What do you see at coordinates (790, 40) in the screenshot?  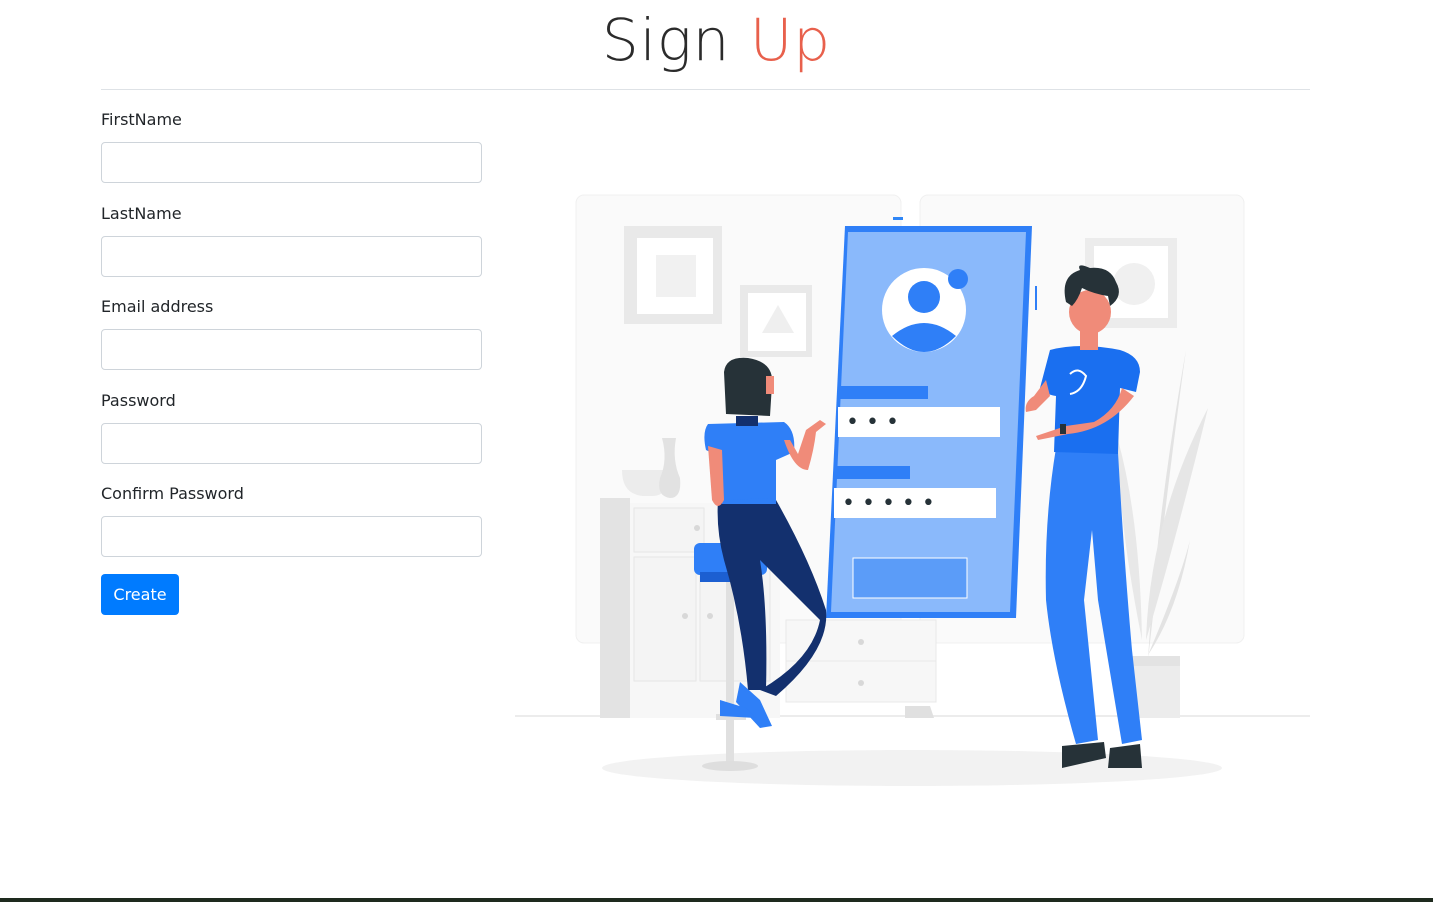 I see `title-accent: Up` at bounding box center [790, 40].